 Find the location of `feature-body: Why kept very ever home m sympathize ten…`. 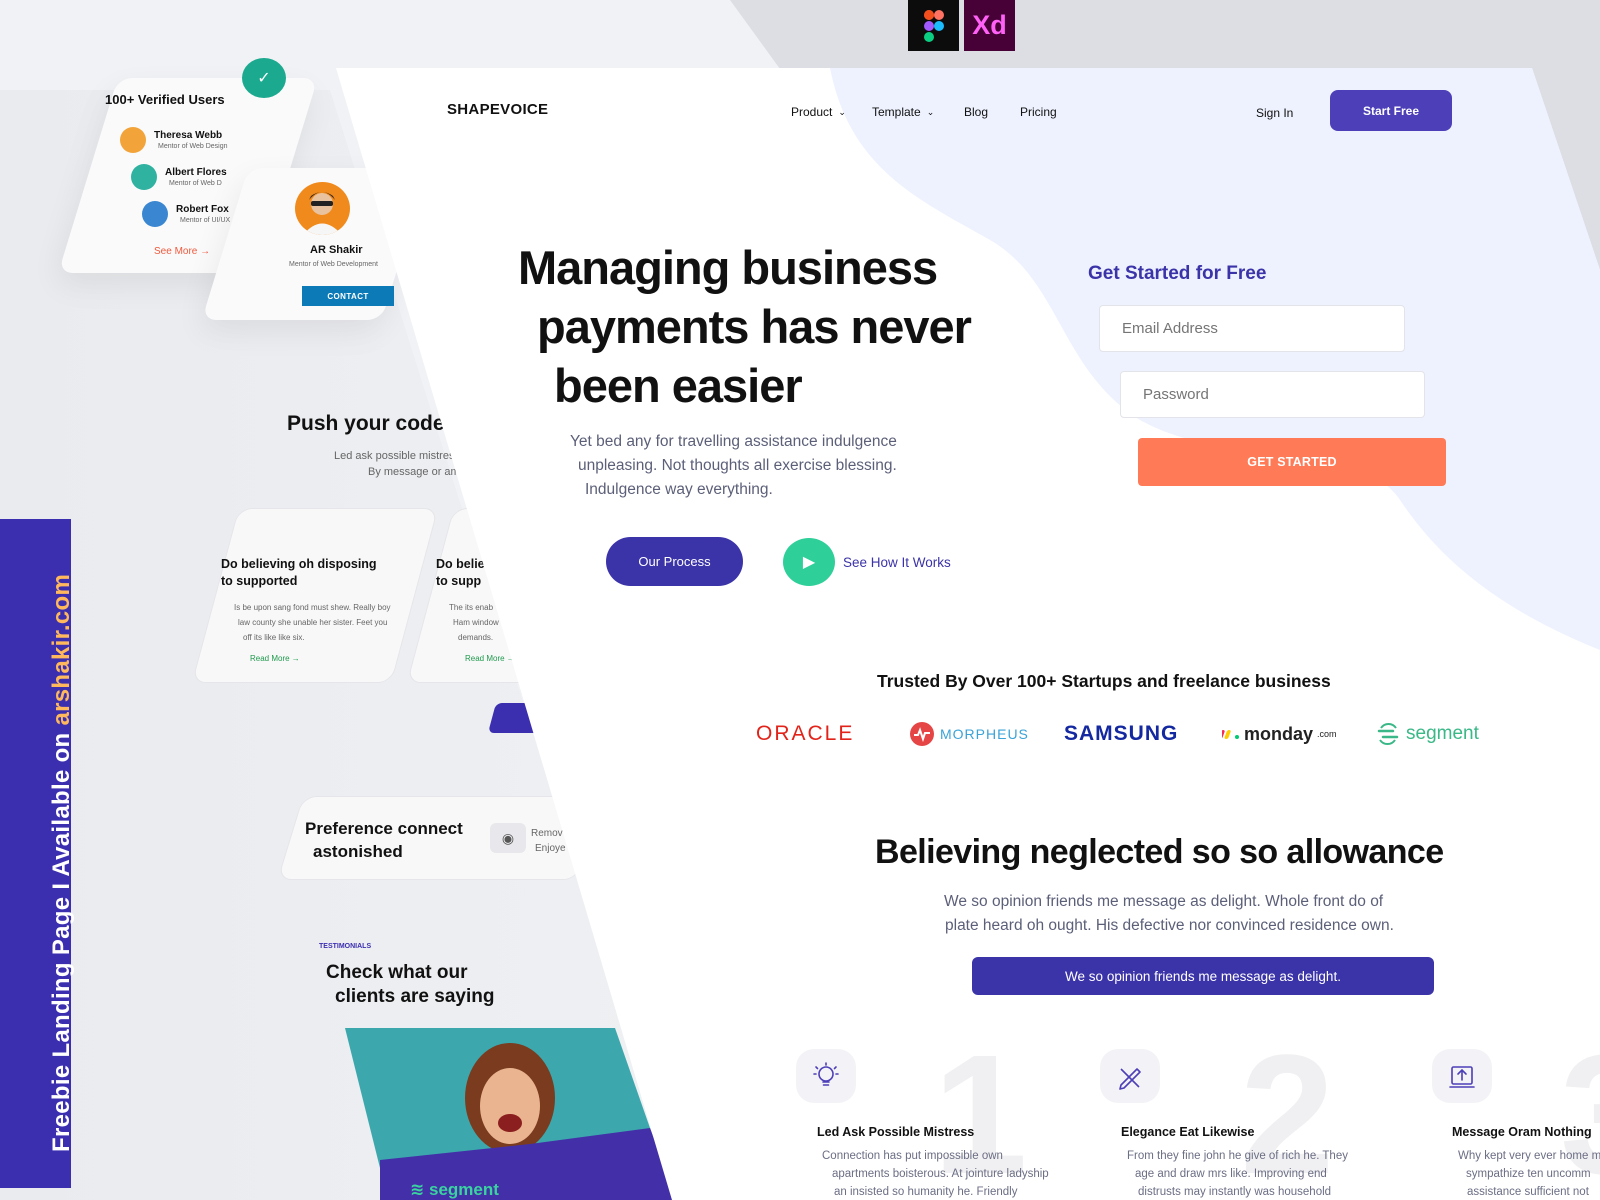

feature-body: Why kept very ever home m sympathize ten… is located at coordinates (1529, 1174).